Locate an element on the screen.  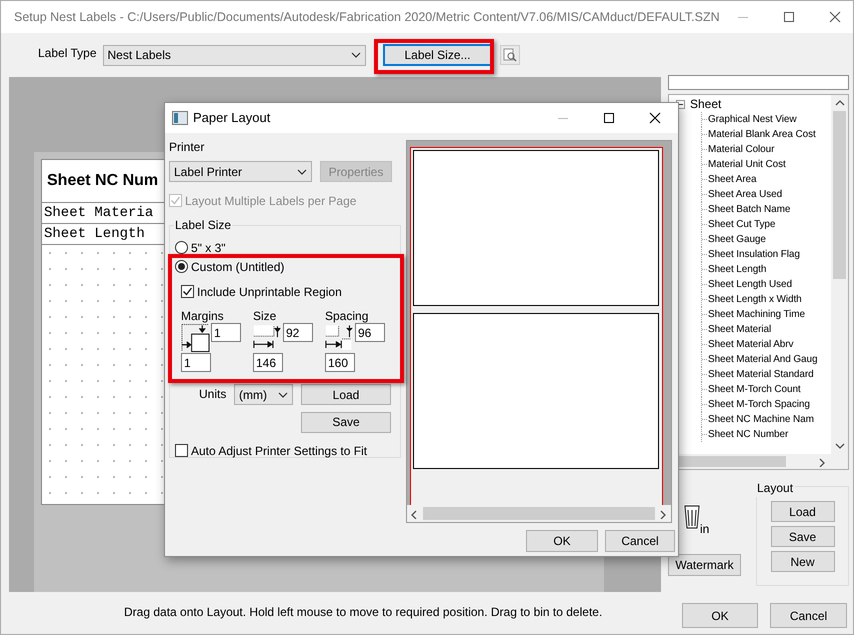
input-field: 146 is located at coordinates (268, 362).